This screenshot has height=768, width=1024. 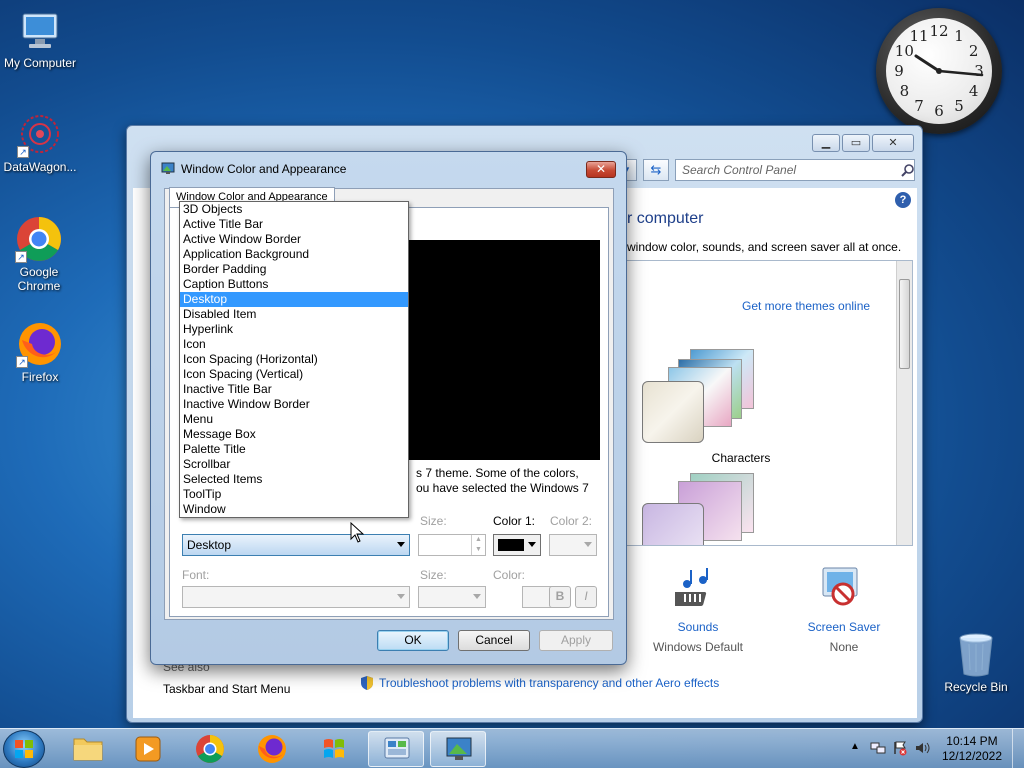 I want to click on scrollbar-thumb, so click(x=904, y=324).